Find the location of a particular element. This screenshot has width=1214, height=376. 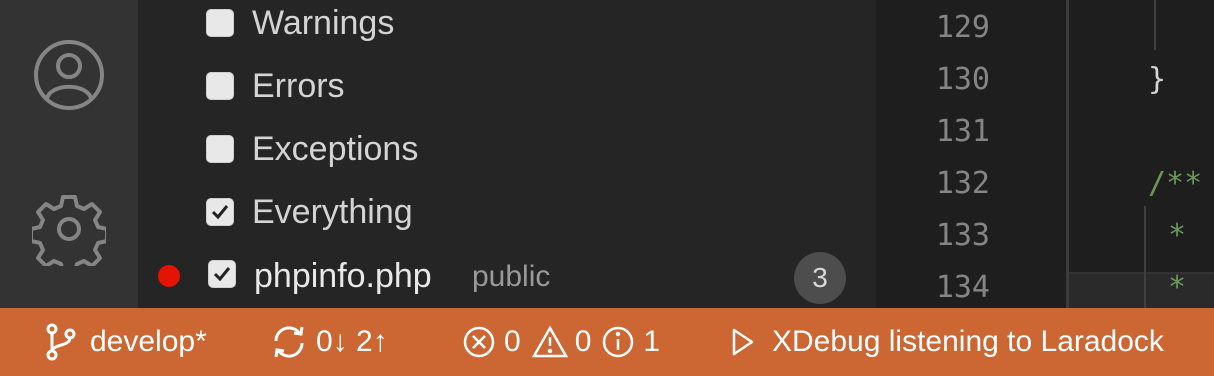

errors-checkbox is located at coordinates (220, 86).